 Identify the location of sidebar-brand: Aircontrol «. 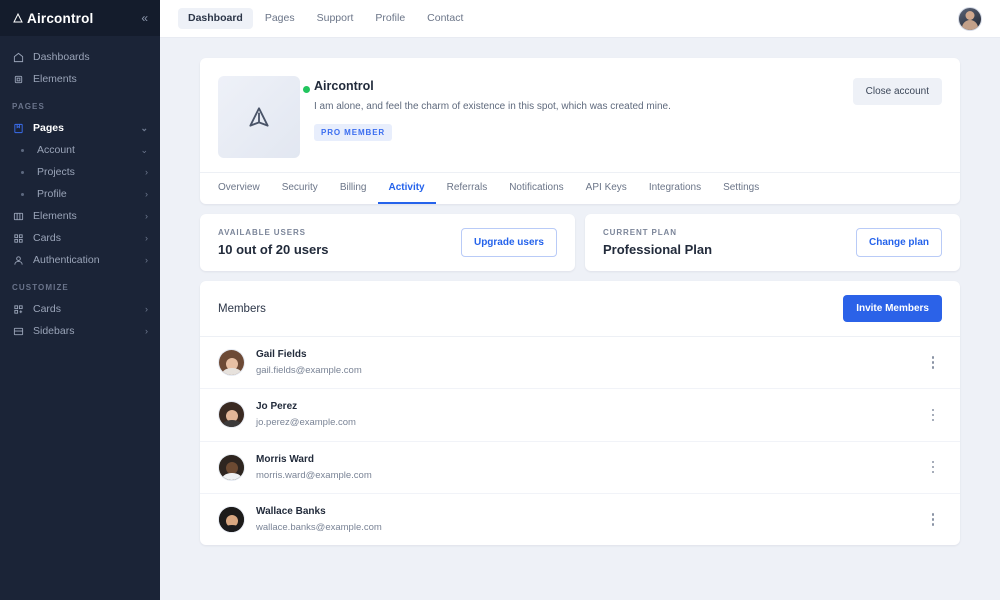
(80, 18).